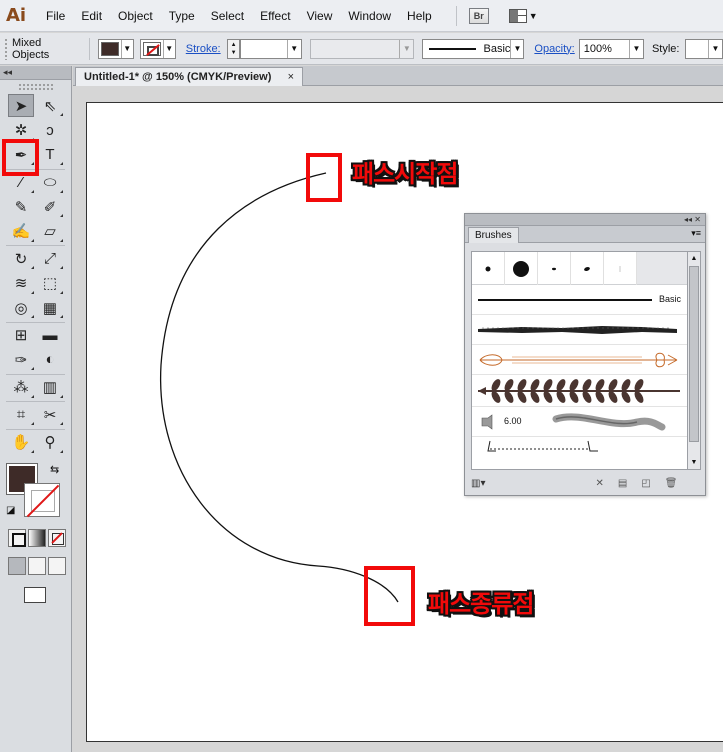 The width and height of the screenshot is (723, 752). I want to click on stroke-weight-field: ▼, so click(271, 48).